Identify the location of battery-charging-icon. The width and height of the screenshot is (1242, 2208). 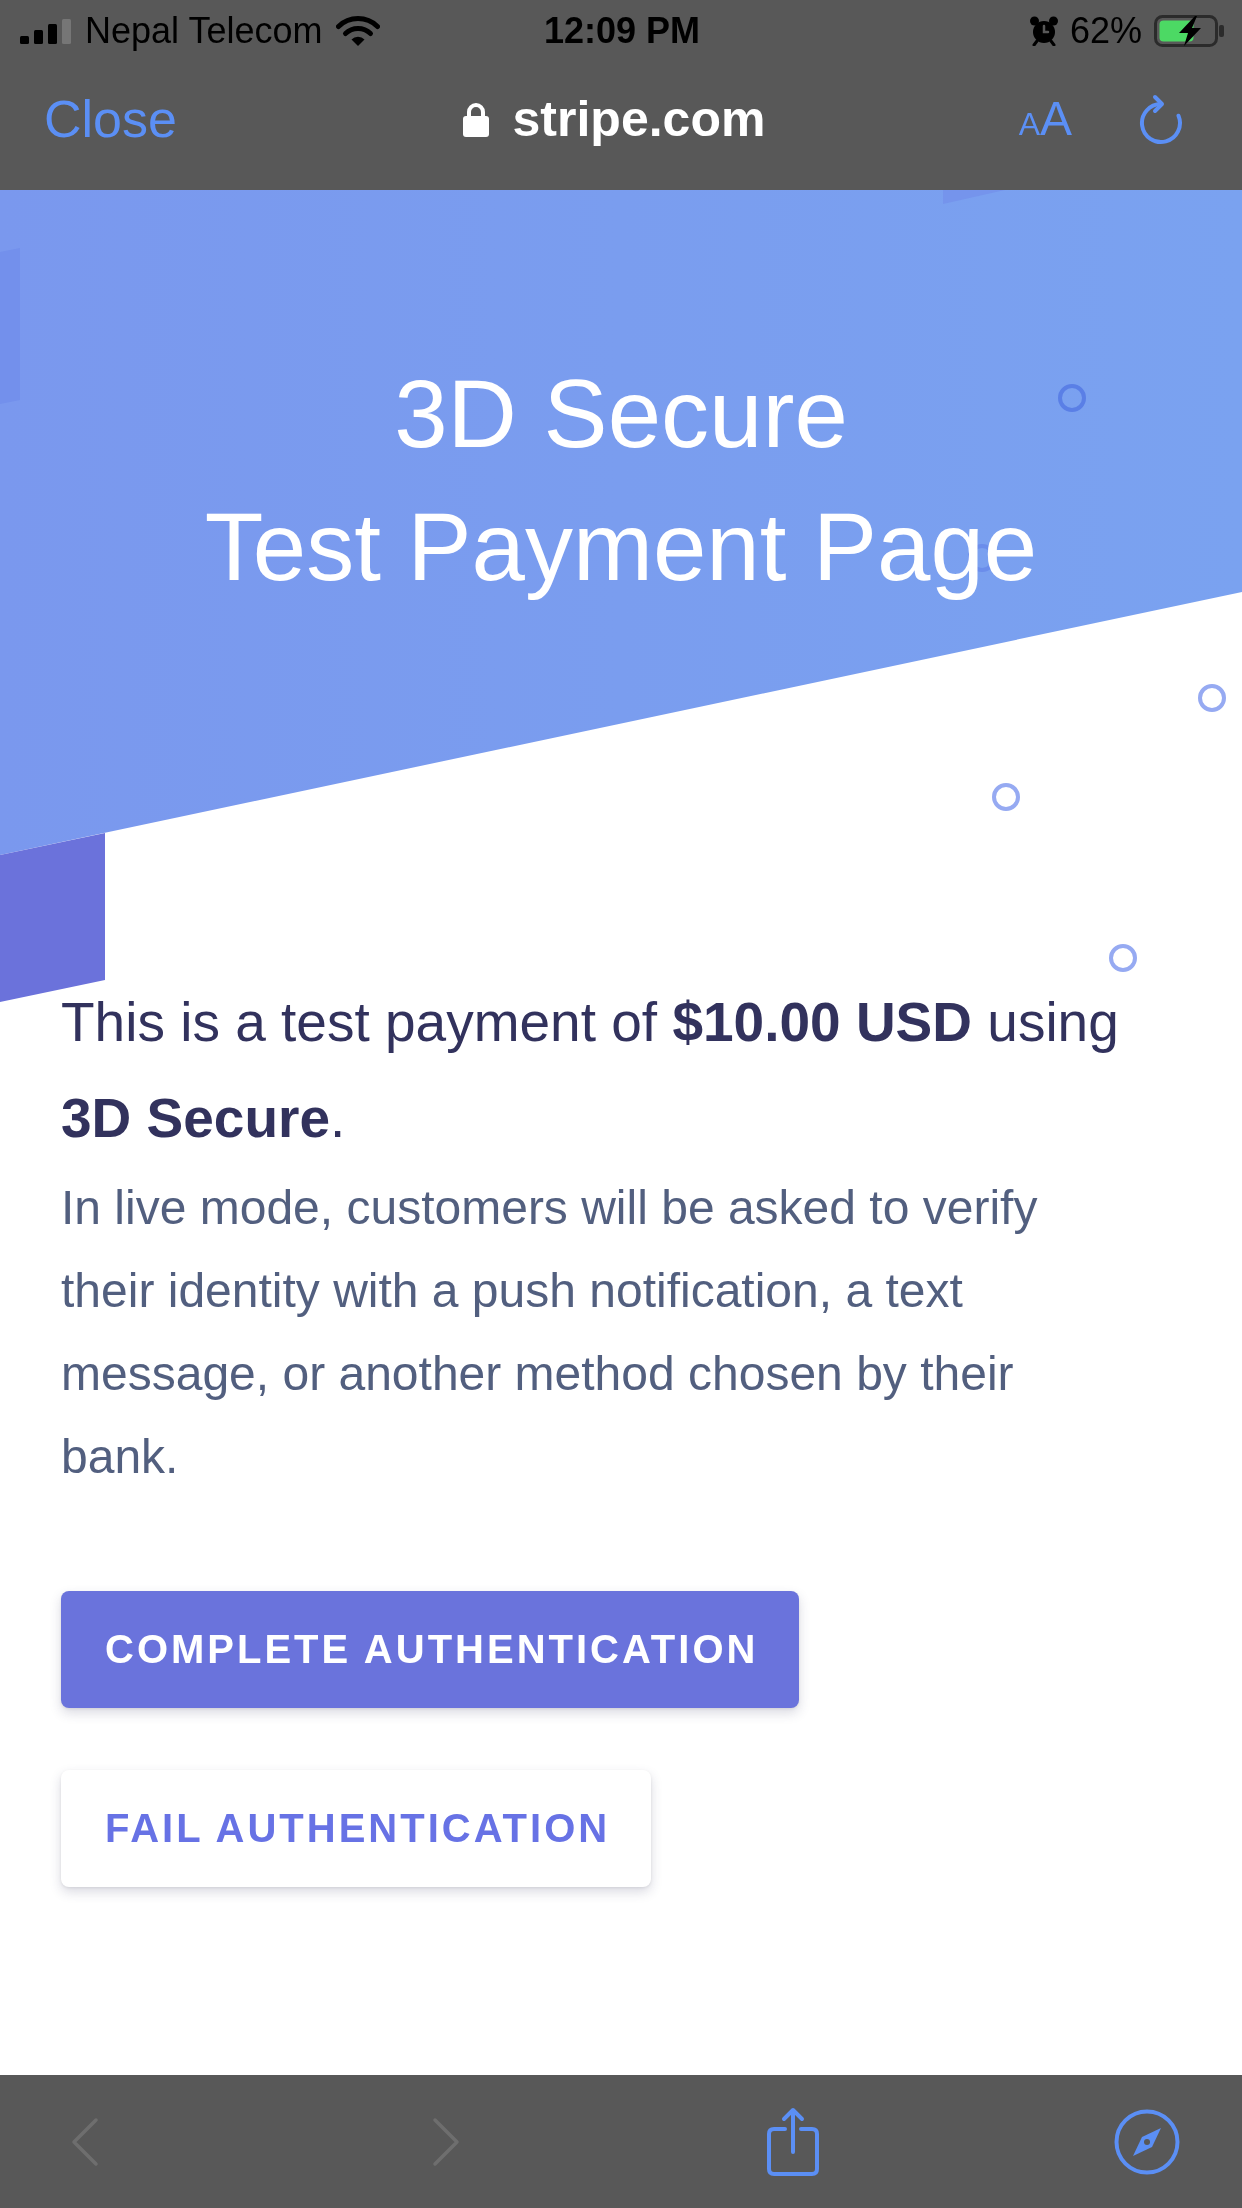
(1189, 31).